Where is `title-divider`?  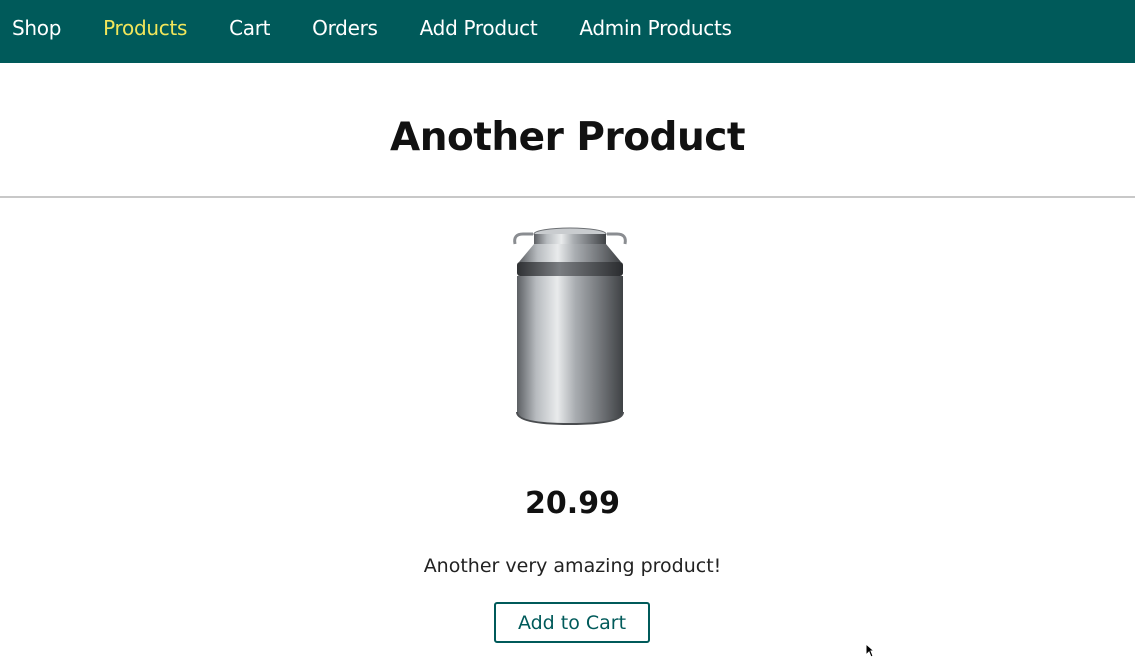
title-divider is located at coordinates (567, 197).